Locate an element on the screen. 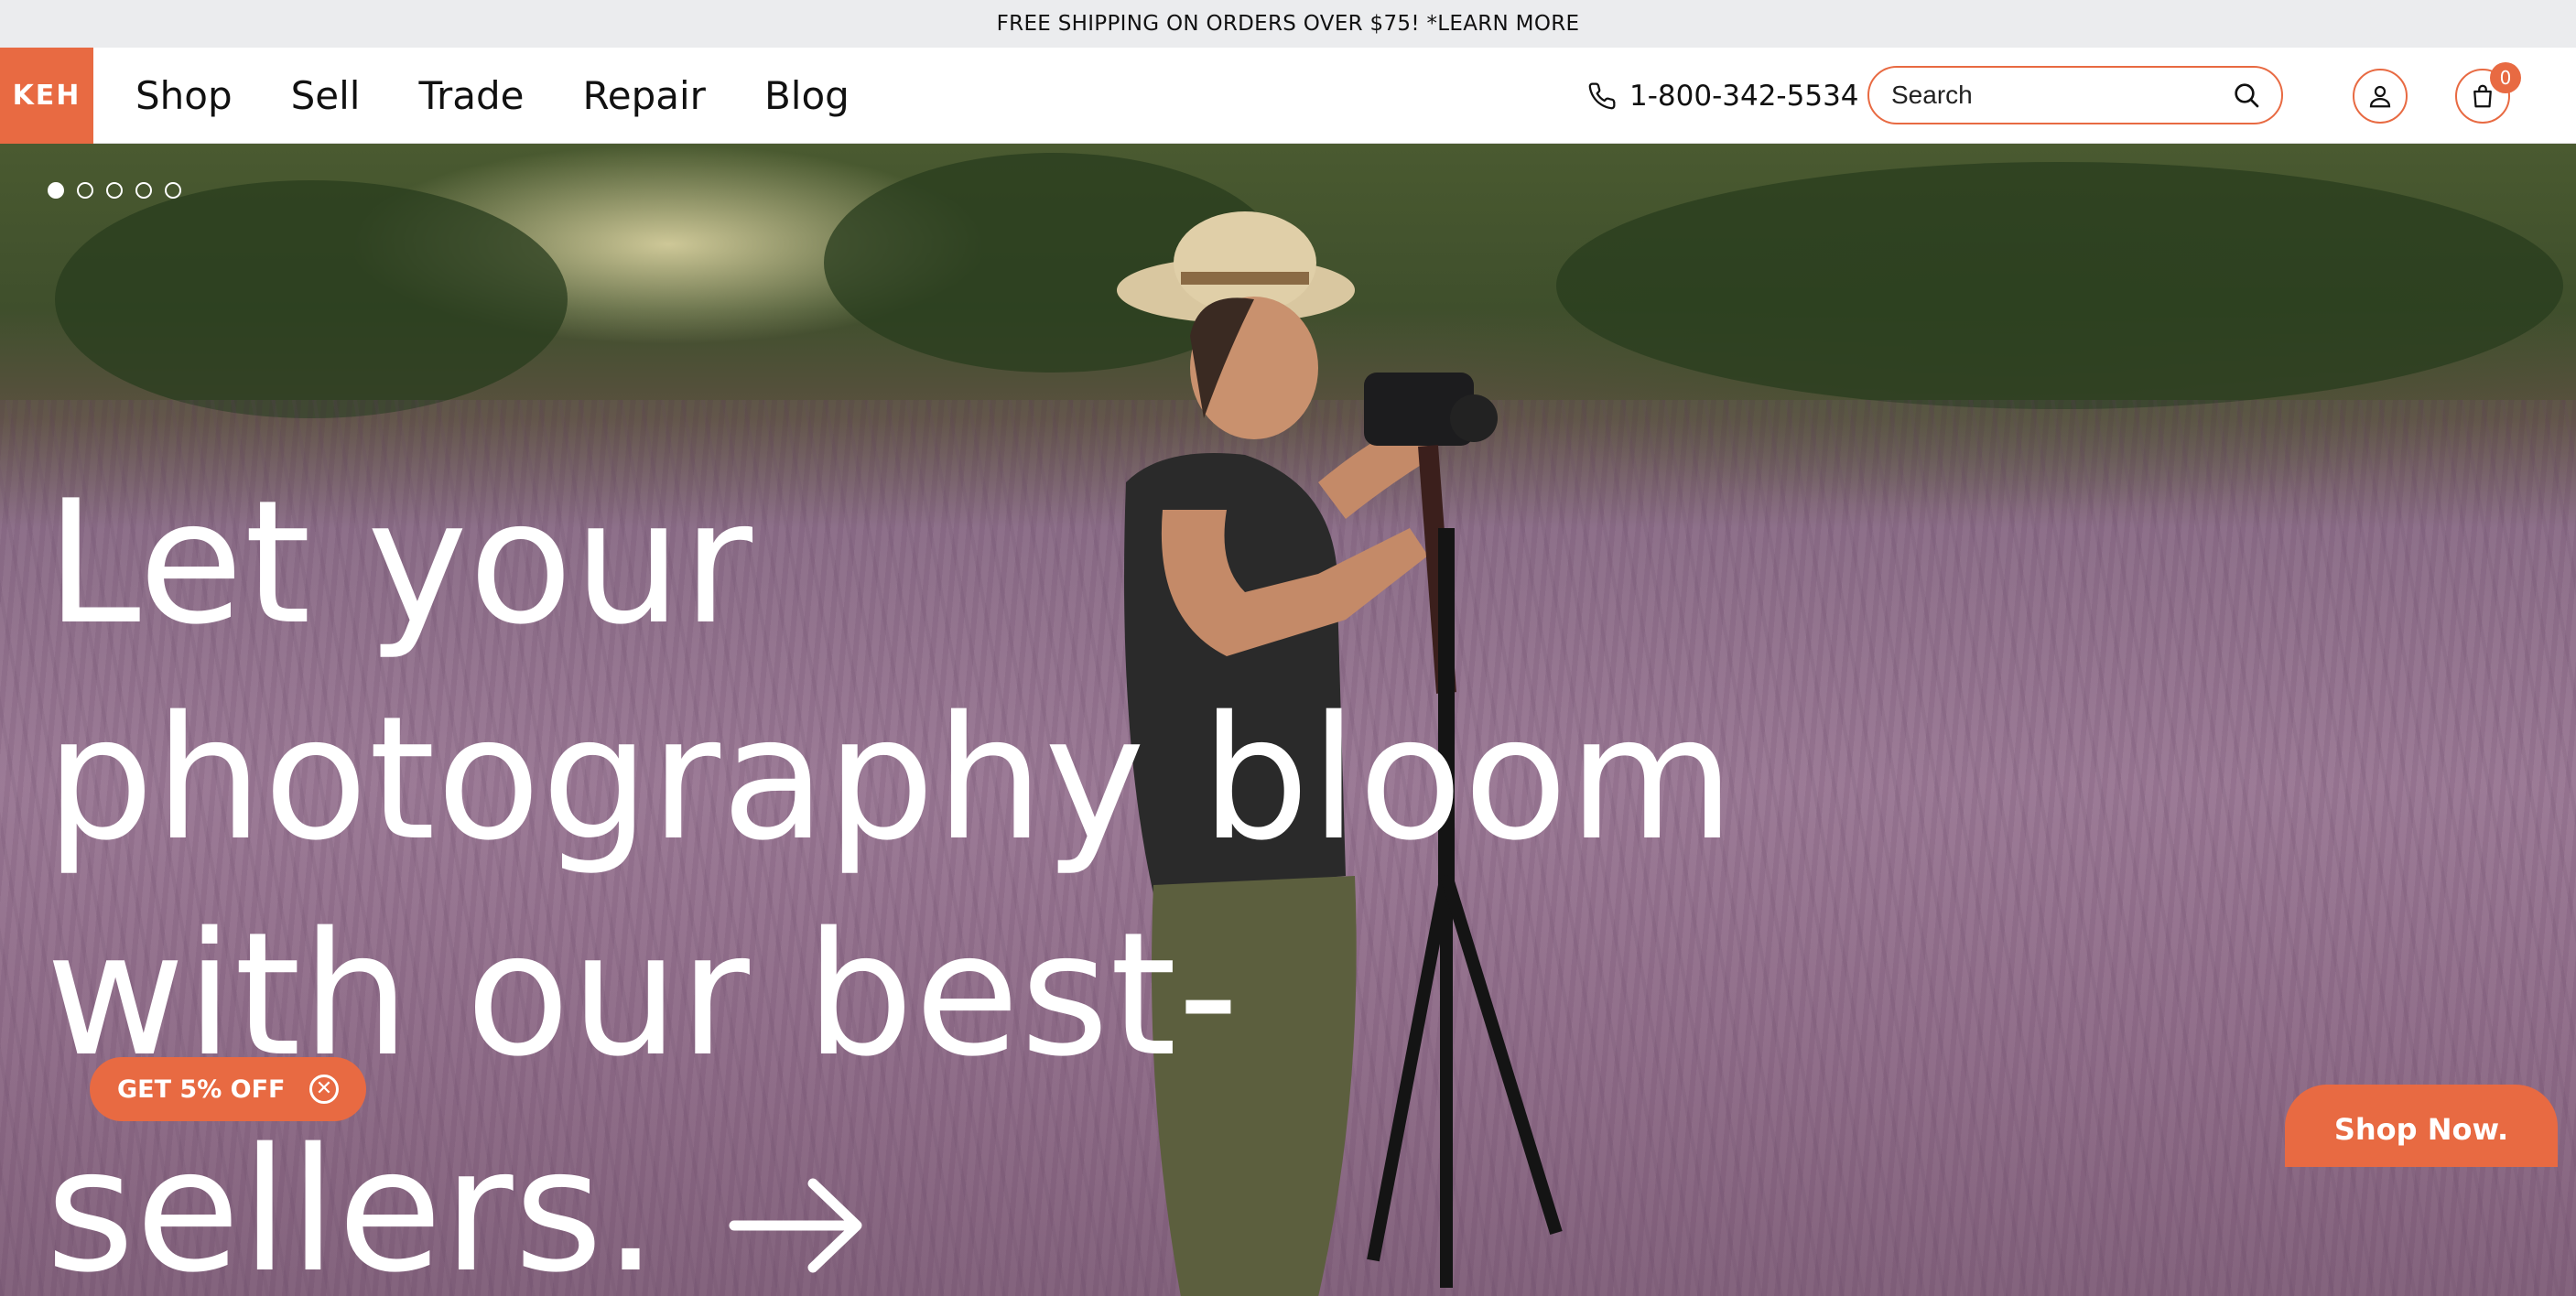 The height and width of the screenshot is (1296, 2576). keh-logo: KEH is located at coordinates (46, 96).